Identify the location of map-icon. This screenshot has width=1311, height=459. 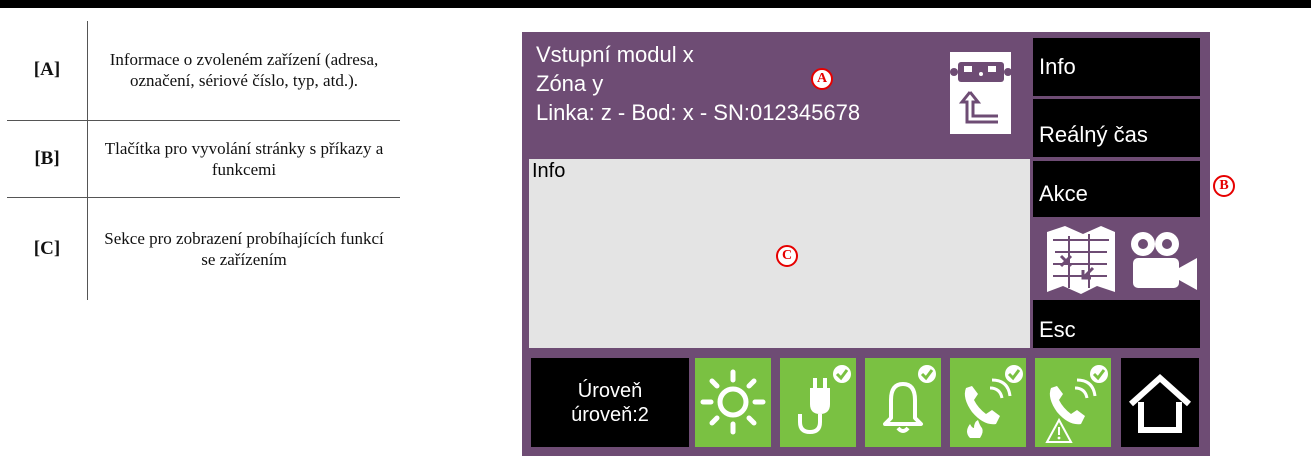
(1081, 260).